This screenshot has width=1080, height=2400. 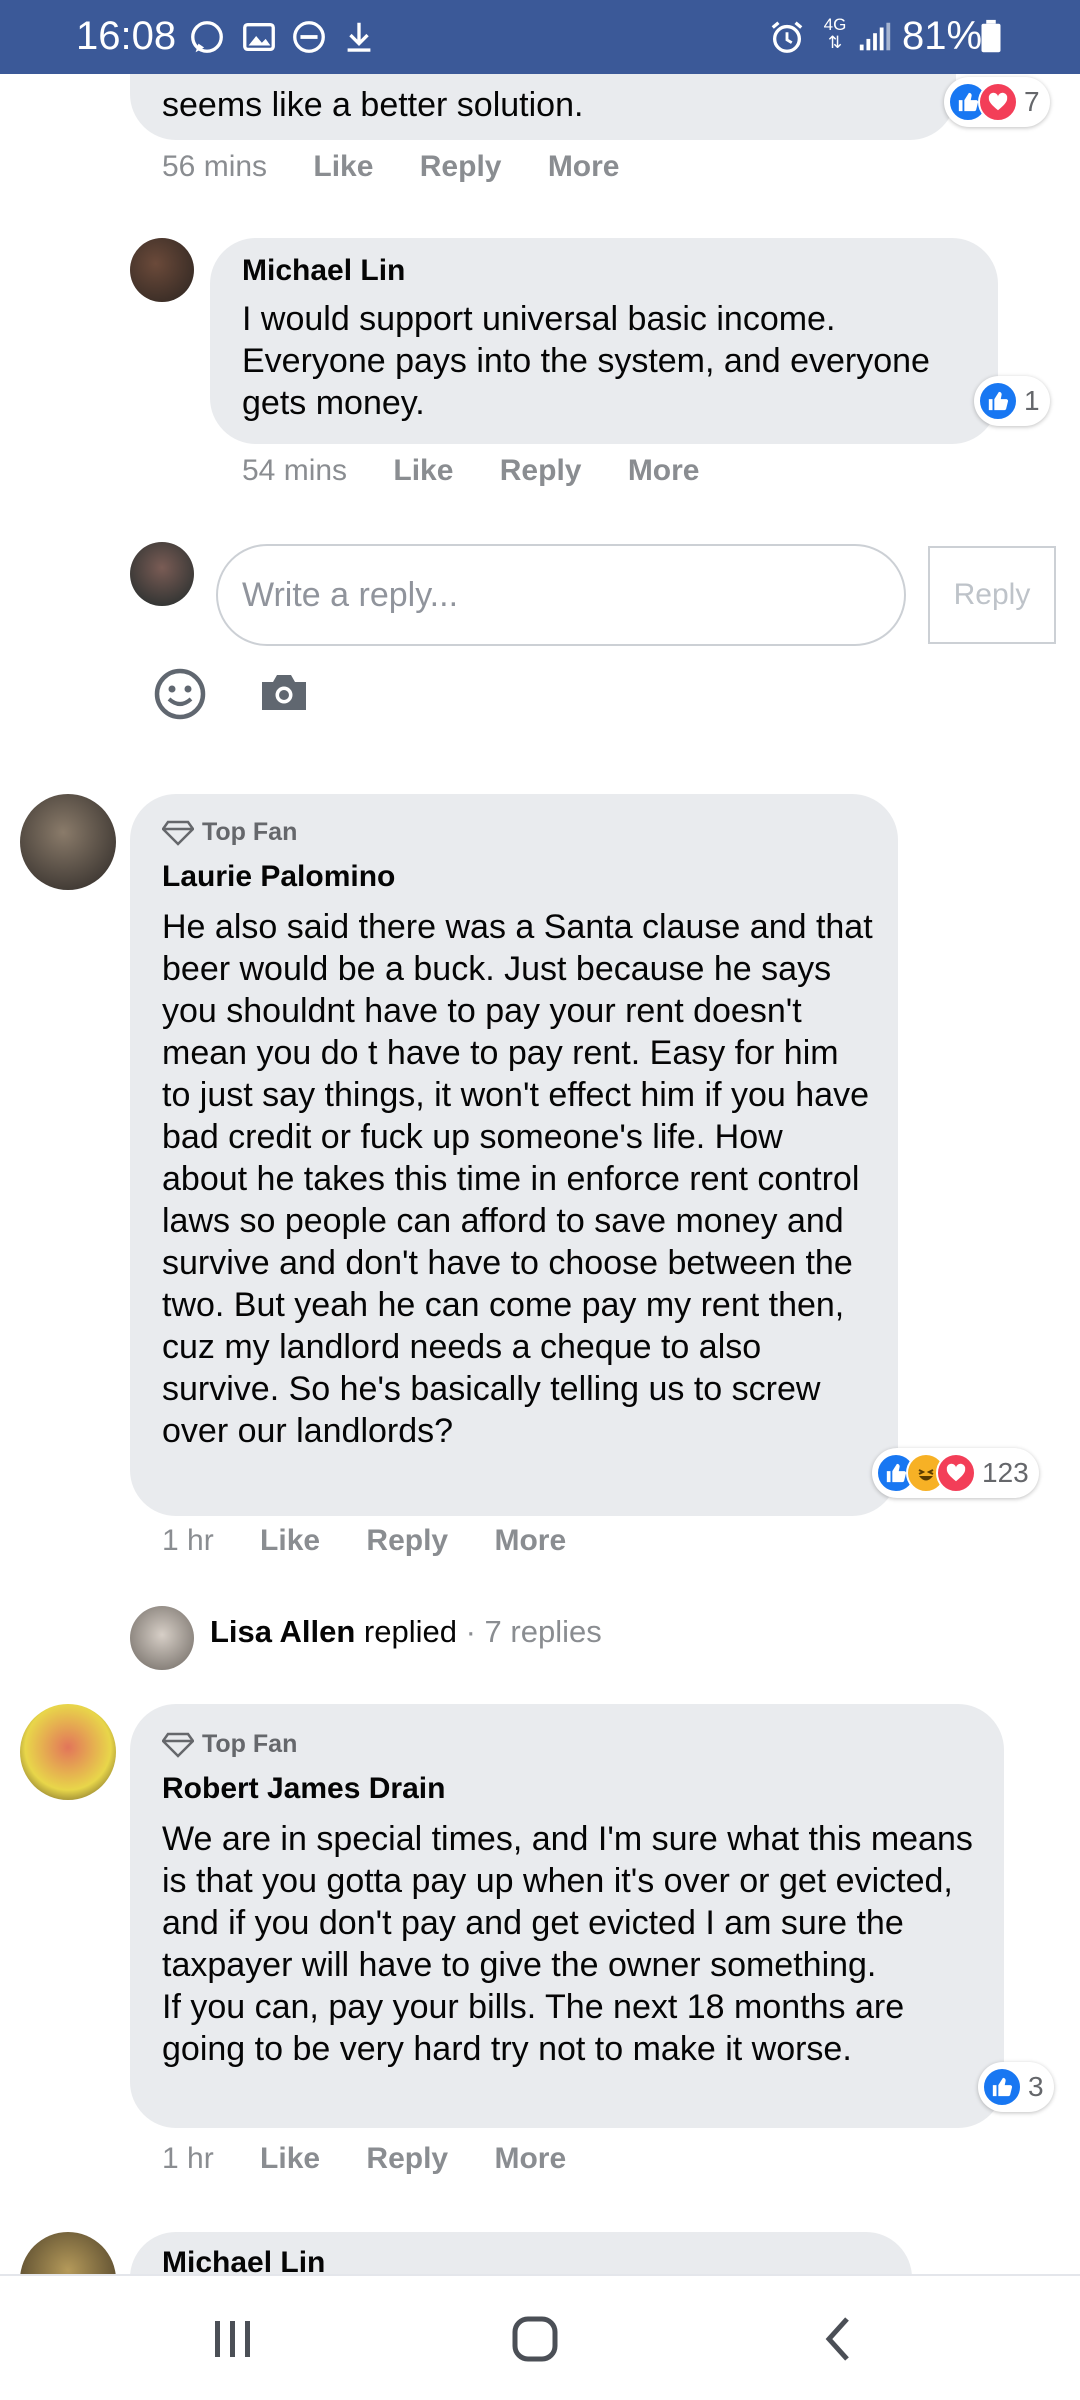 What do you see at coordinates (543, 1631) in the screenshot?
I see `reply-count: 7 replies` at bounding box center [543, 1631].